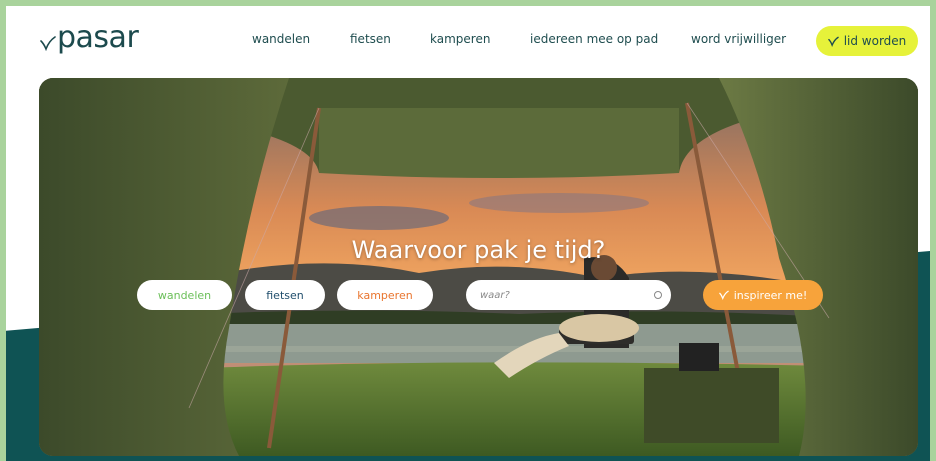  What do you see at coordinates (875, 41) in the screenshot?
I see `lid-worden-label: lid worden` at bounding box center [875, 41].